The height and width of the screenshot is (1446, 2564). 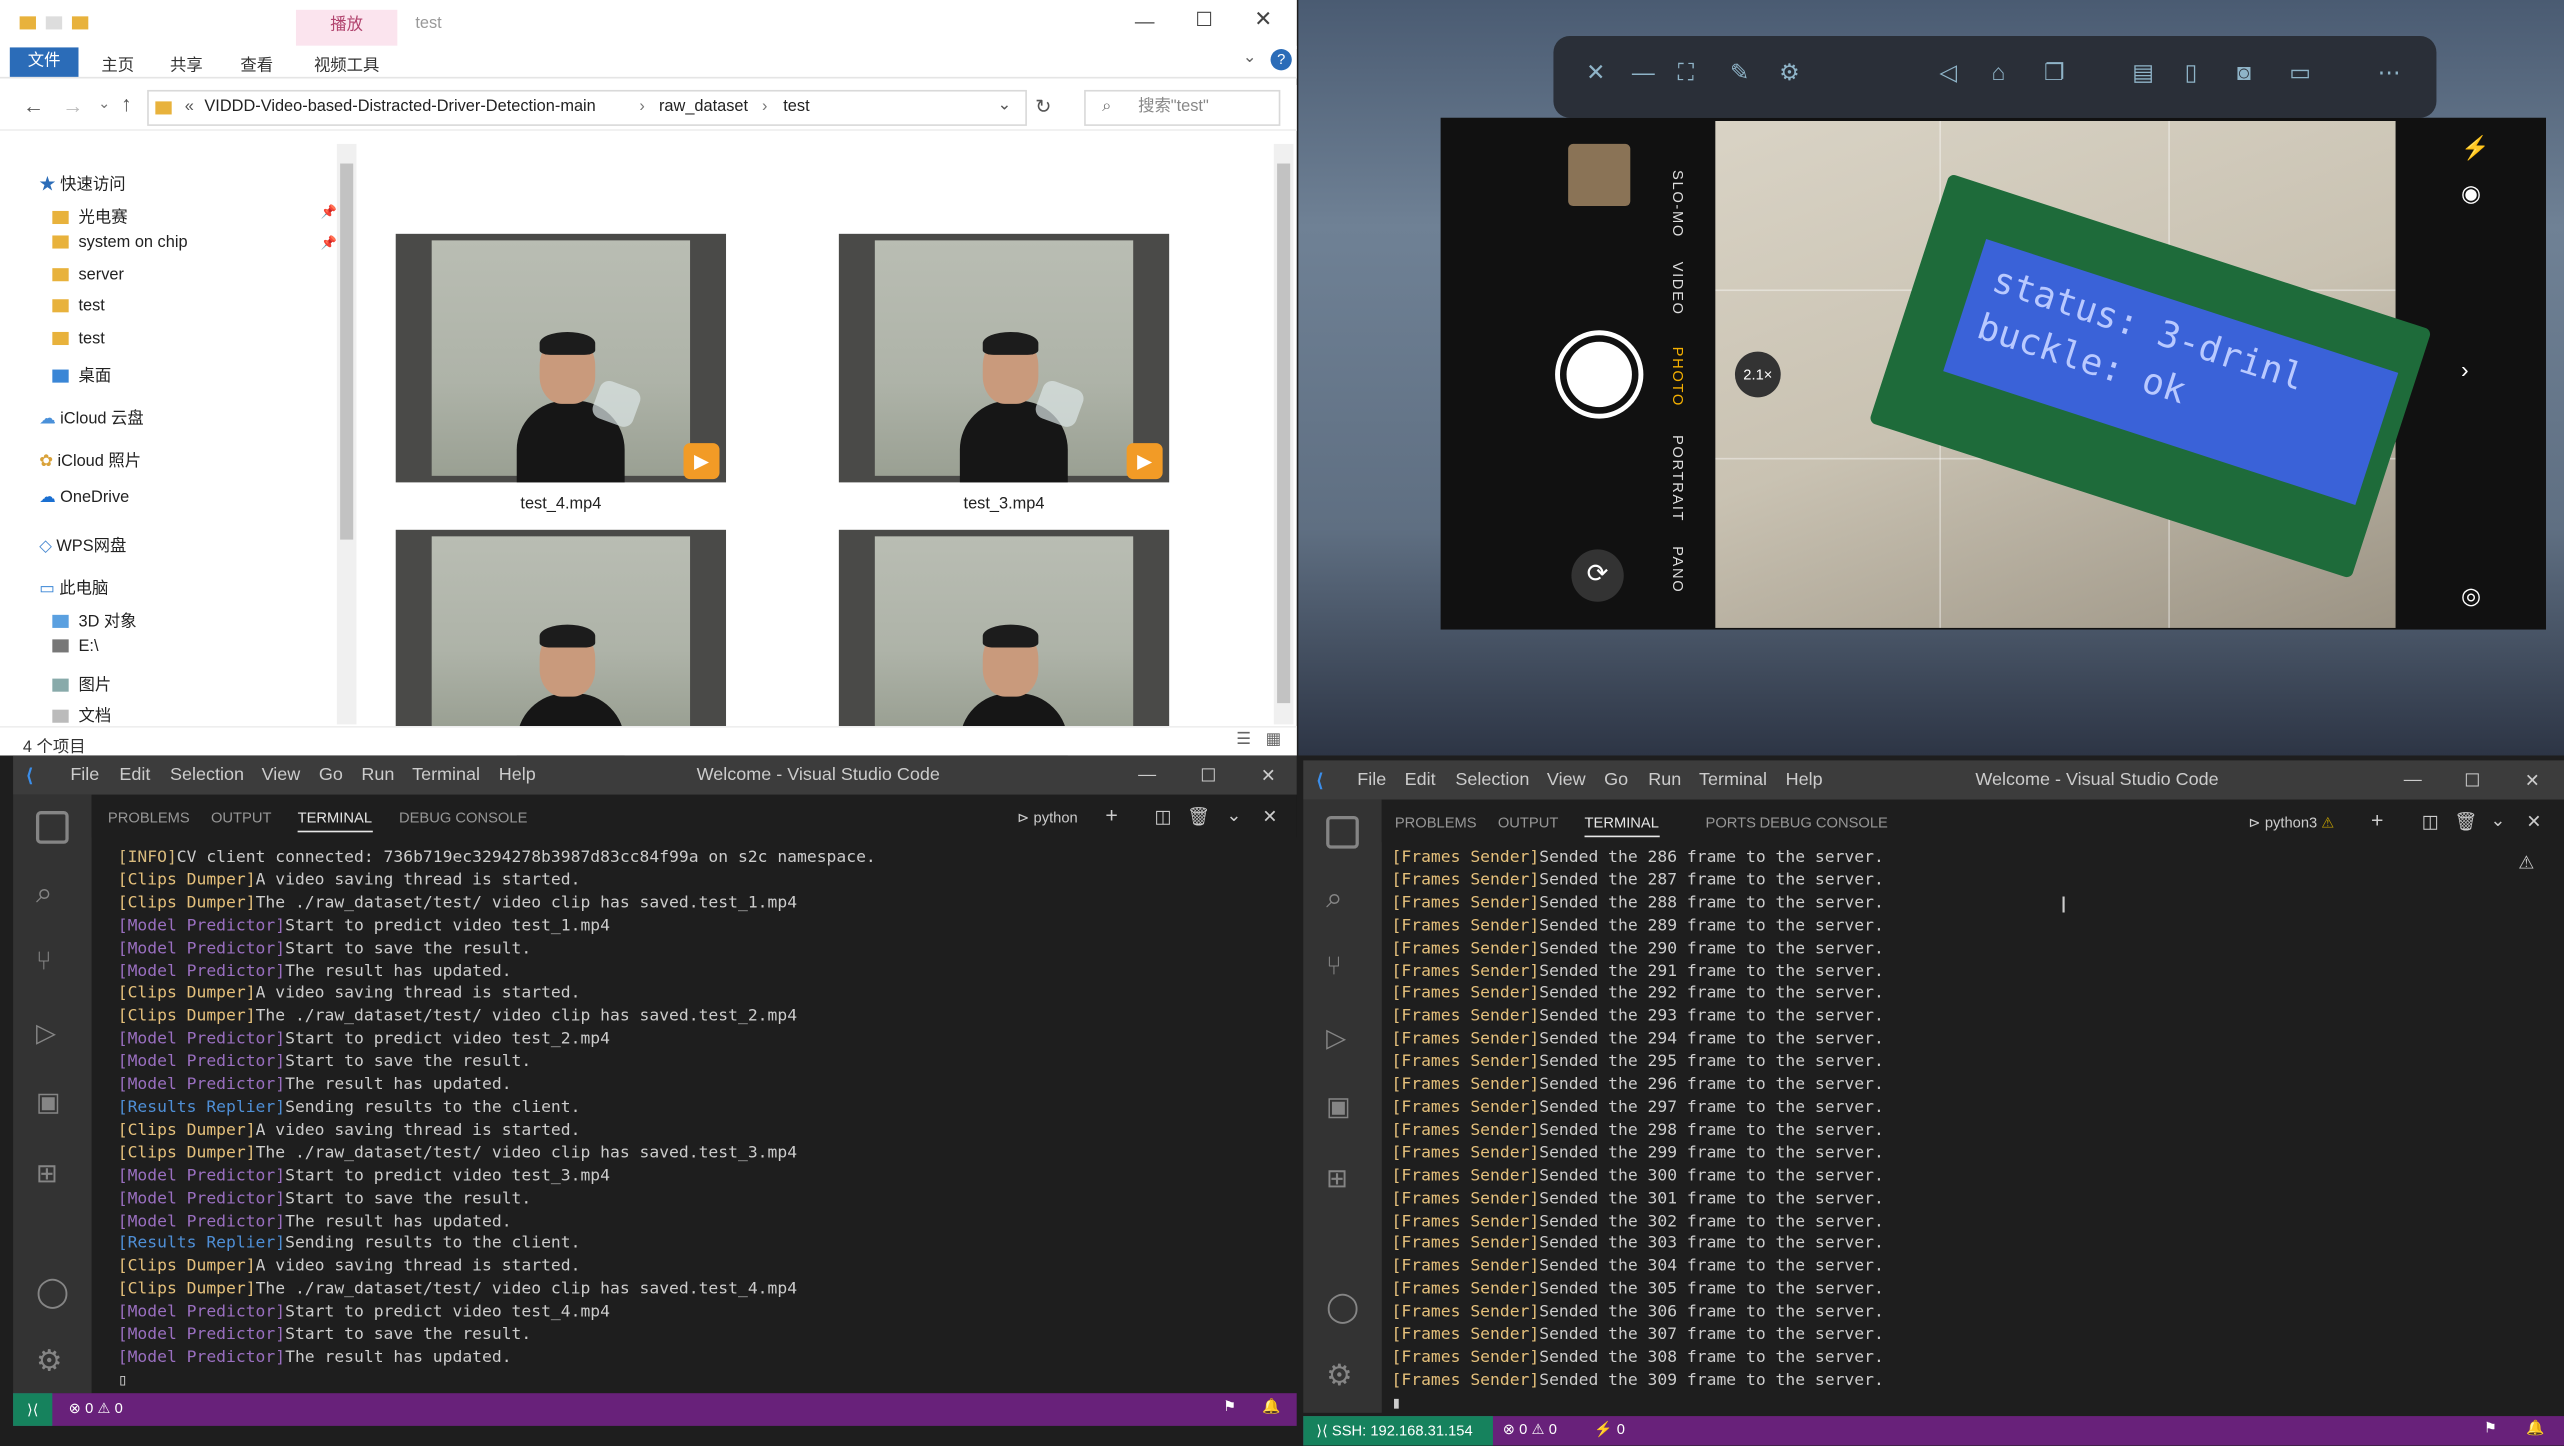 I want to click on recent-dropdown-icon: ⌄, so click(x=104, y=104).